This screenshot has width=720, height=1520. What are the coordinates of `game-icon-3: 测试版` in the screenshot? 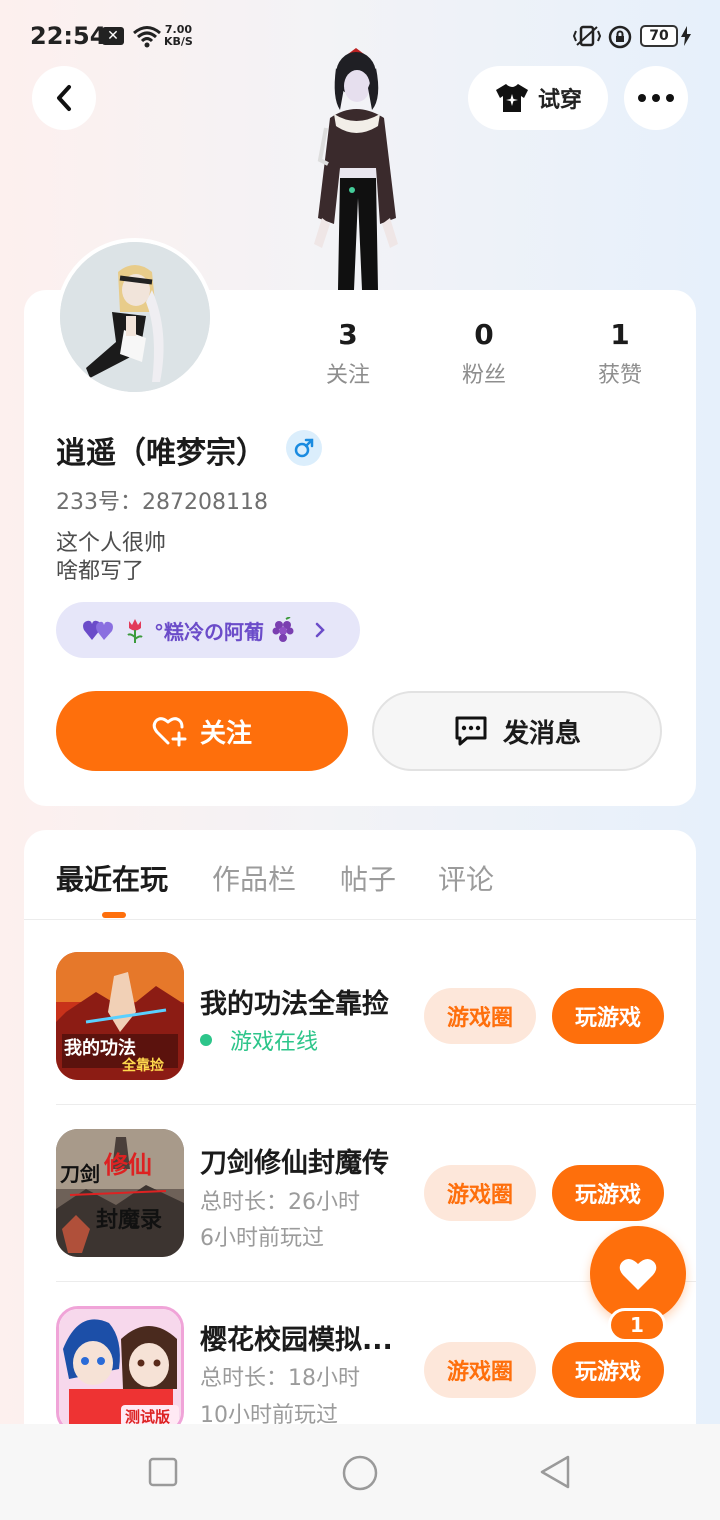 It's located at (120, 1370).